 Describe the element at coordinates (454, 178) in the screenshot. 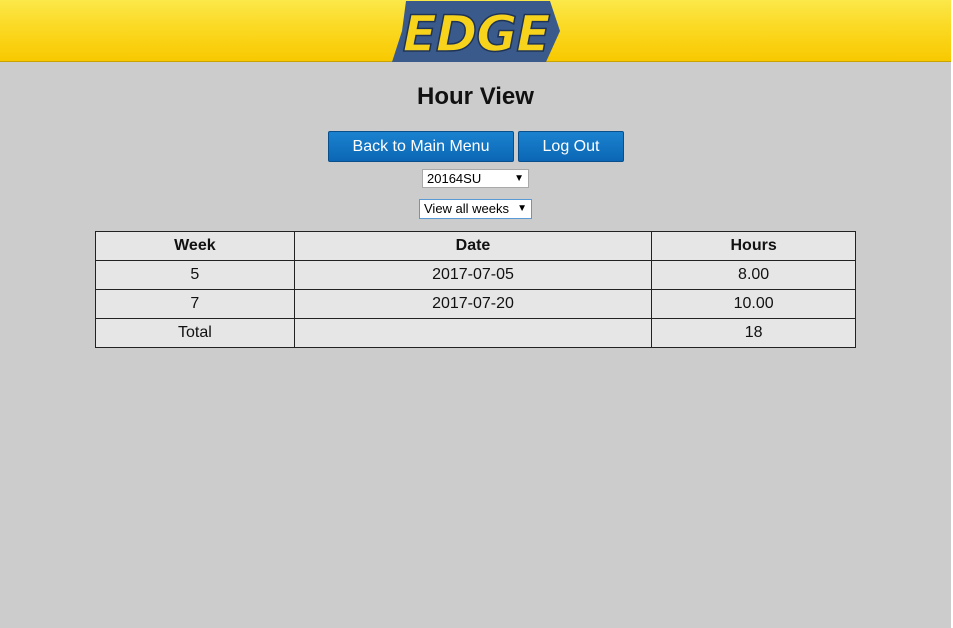

I see `term-select-value: 20164SU` at that location.